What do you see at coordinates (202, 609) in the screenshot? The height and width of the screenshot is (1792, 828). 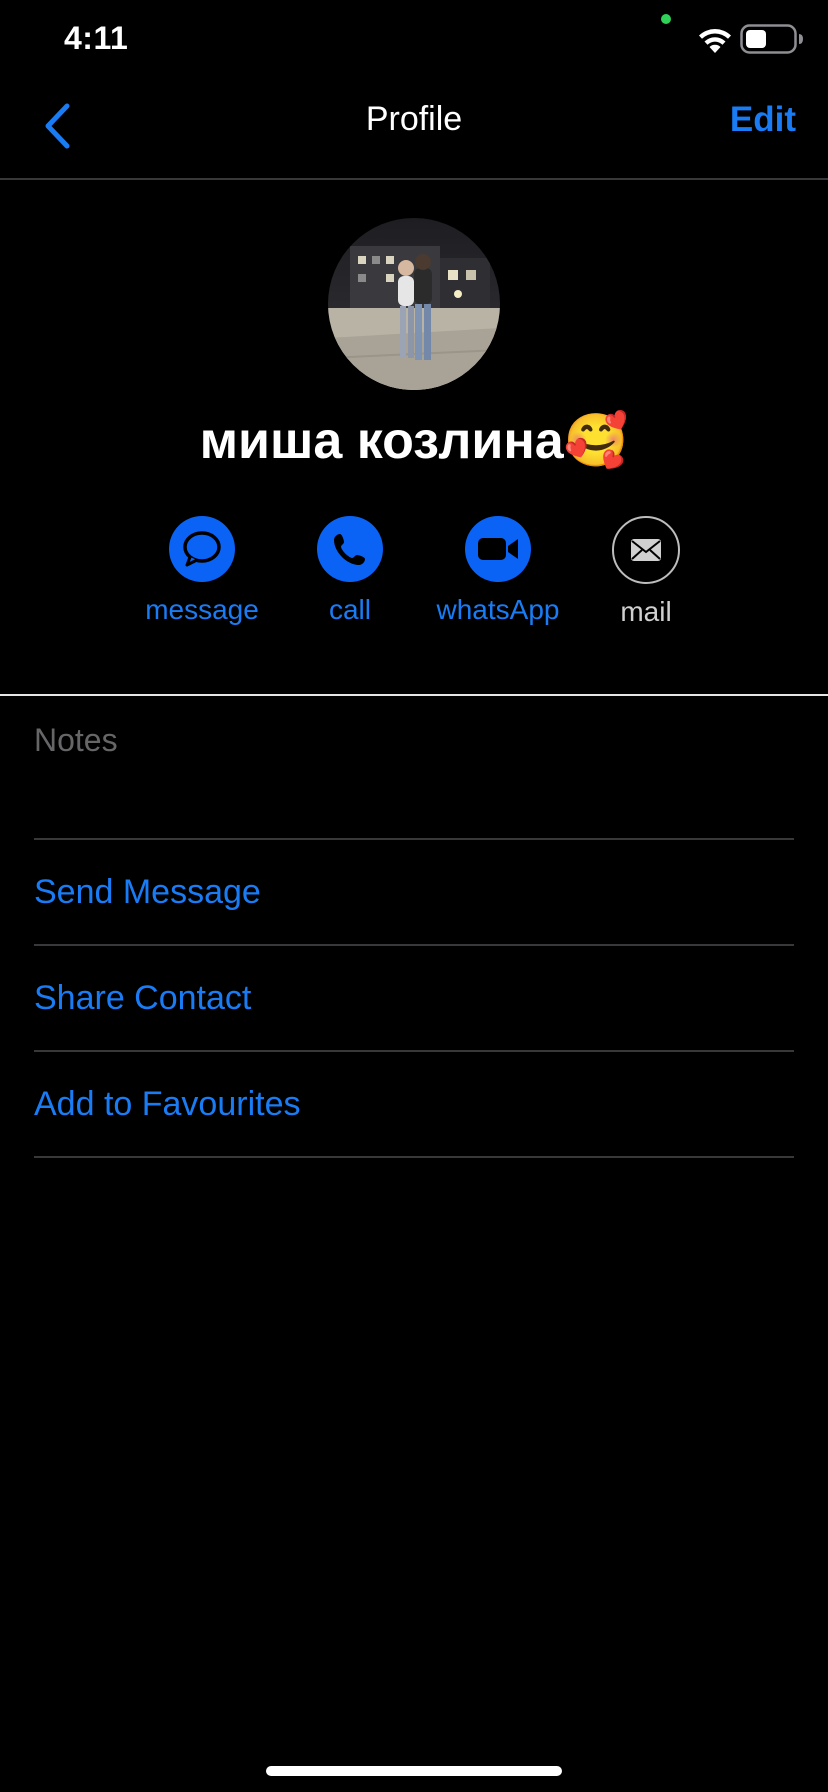 I see `message-action-label: message` at bounding box center [202, 609].